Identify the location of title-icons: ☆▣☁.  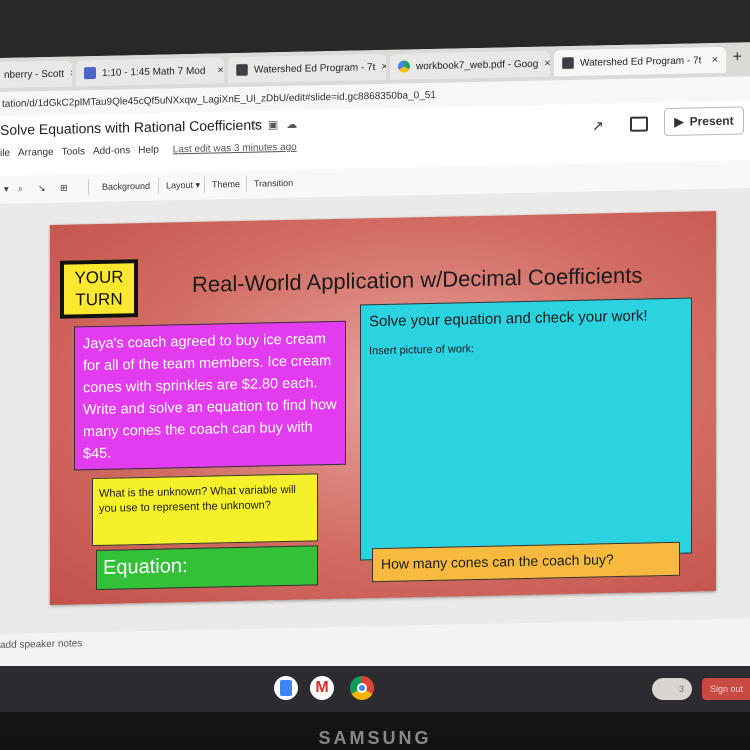
(277, 125).